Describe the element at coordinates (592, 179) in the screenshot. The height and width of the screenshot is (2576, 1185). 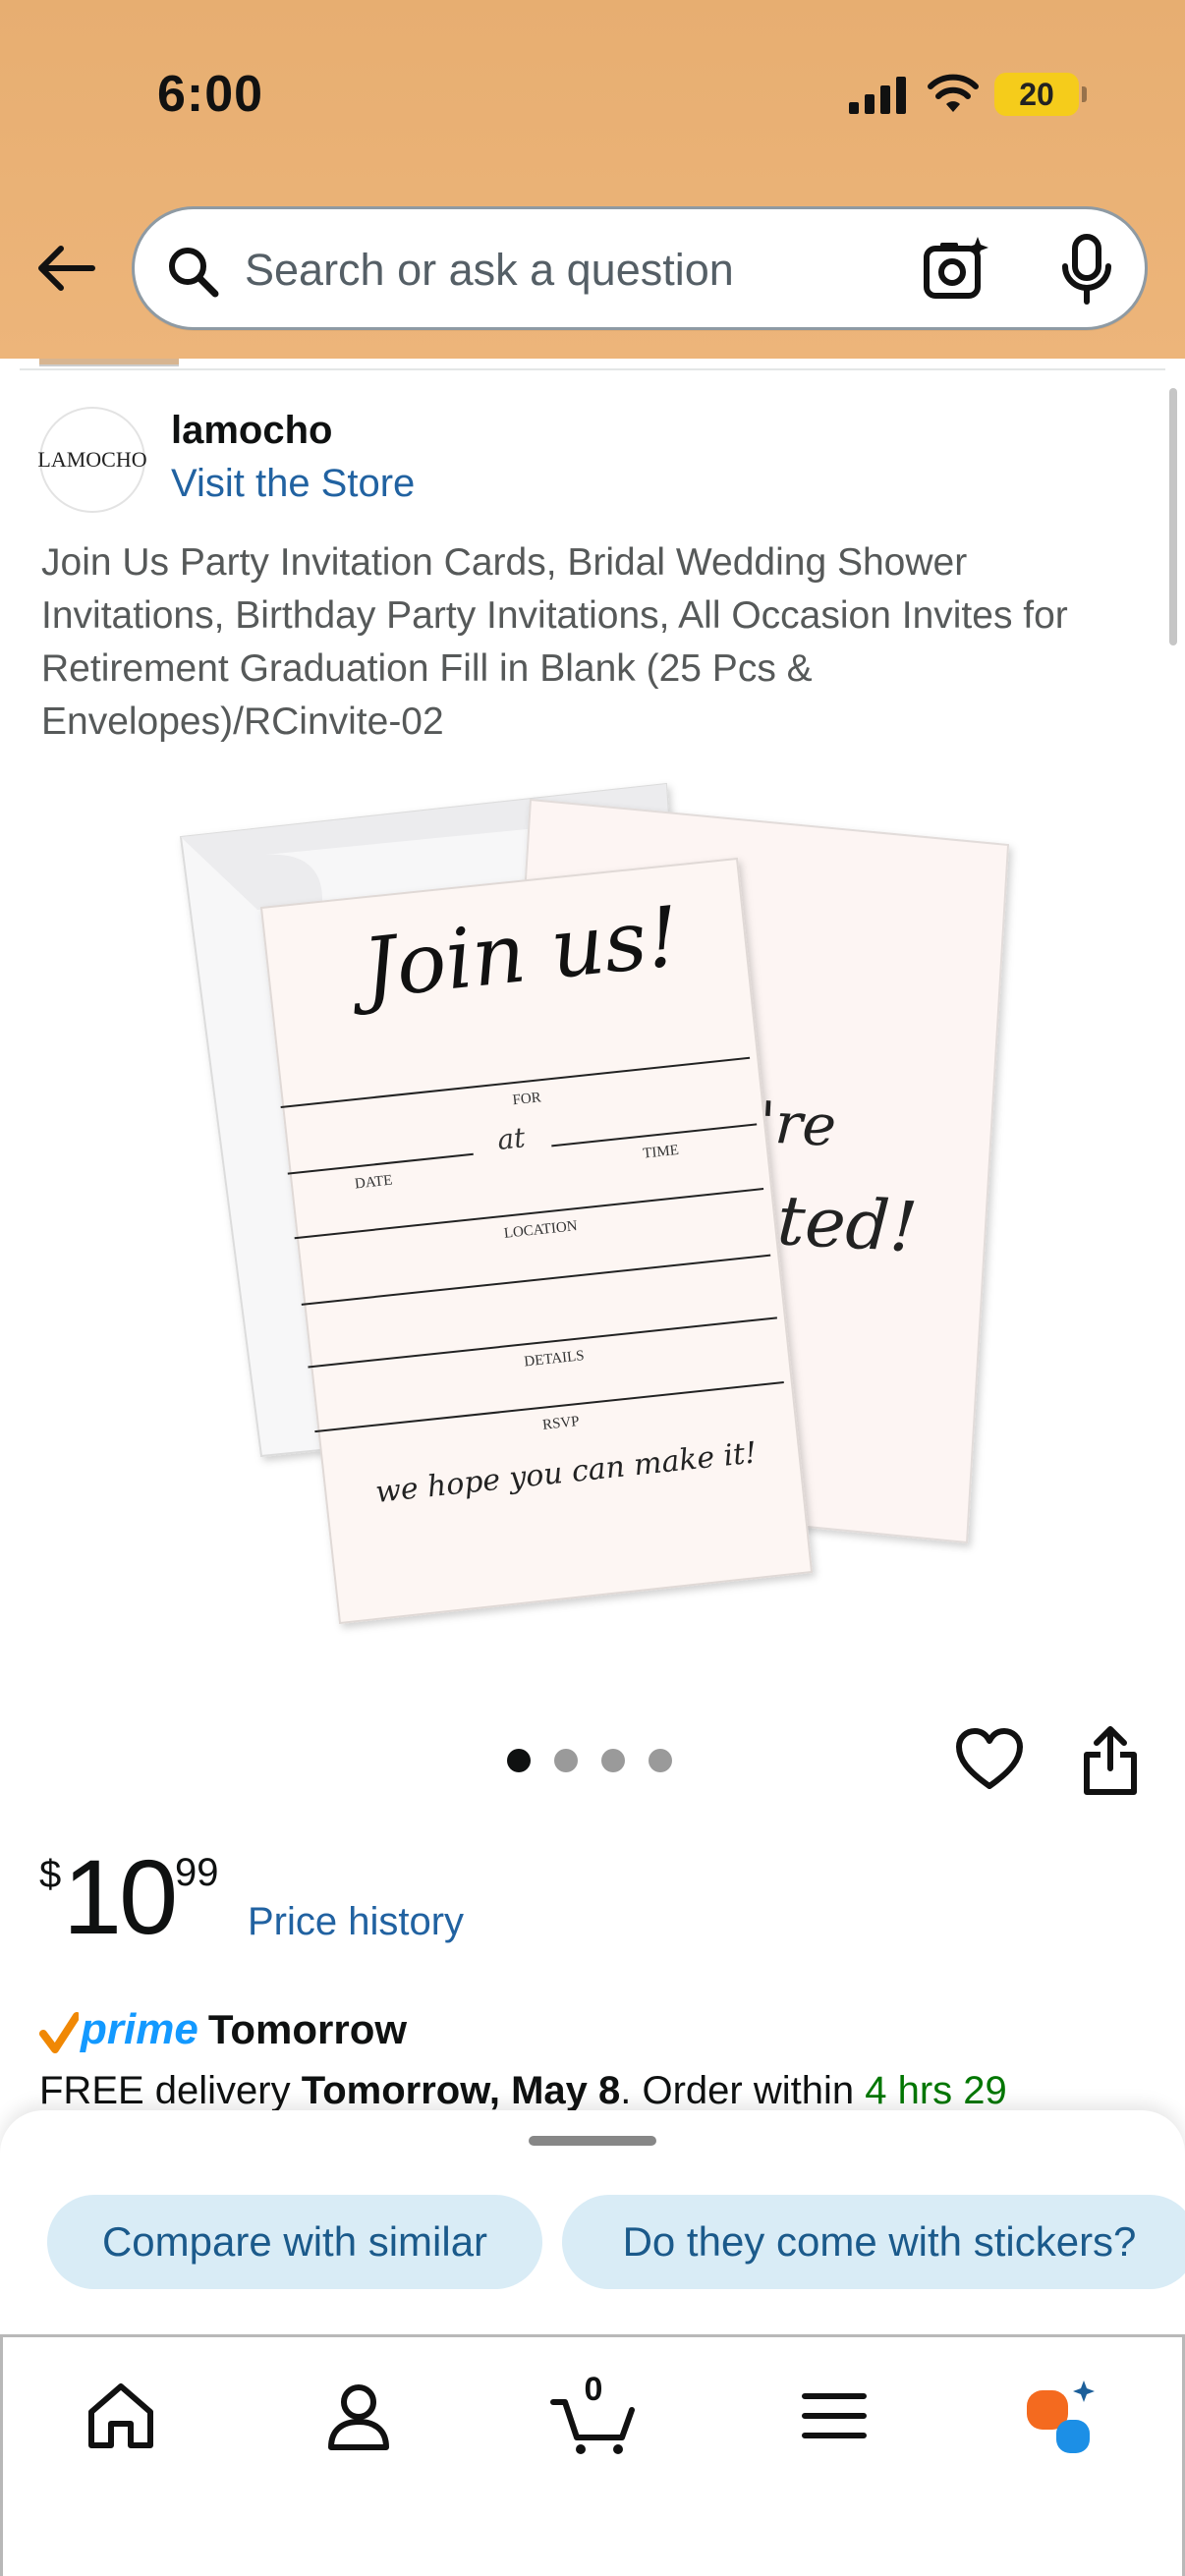
I see `app-header: 6:00 20 Search or ask a question` at that location.